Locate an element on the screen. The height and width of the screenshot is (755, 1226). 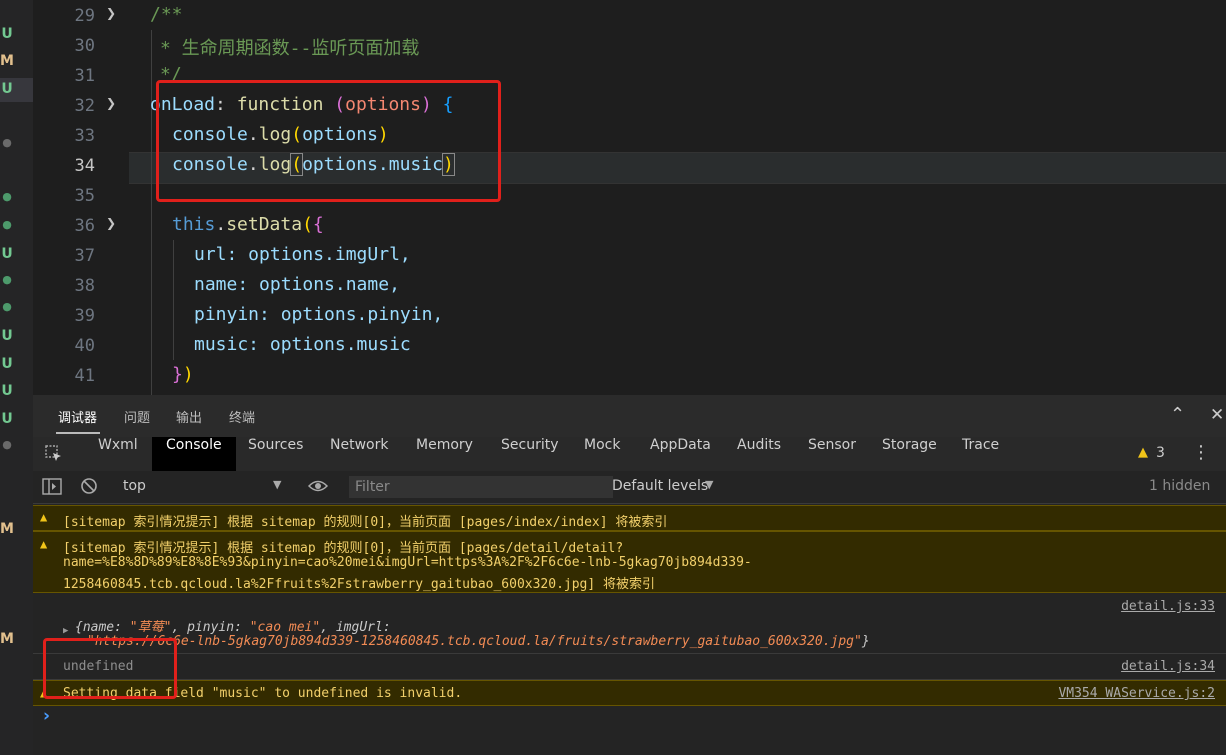
line-number: 40 is located at coordinates (84, 346).